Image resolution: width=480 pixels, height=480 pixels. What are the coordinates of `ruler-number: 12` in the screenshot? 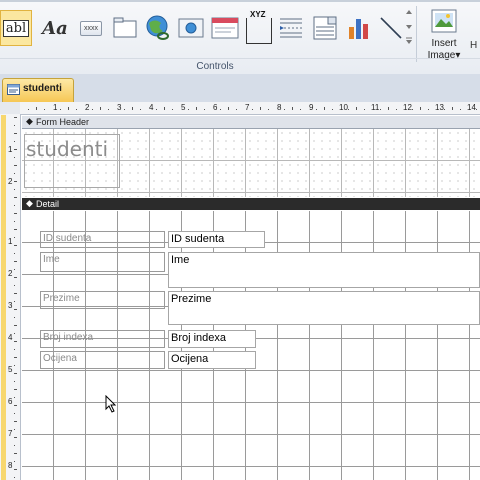 It's located at (407, 107).